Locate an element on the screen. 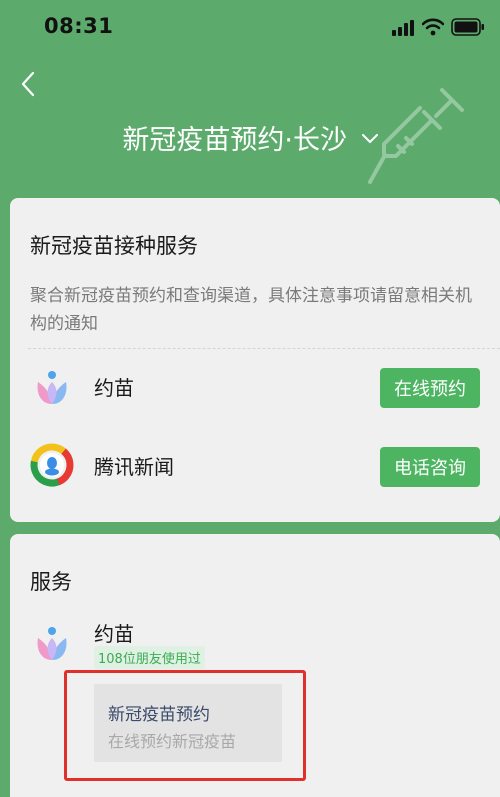 The width and height of the screenshot is (500, 797). back-arrow-icon is located at coordinates (28, 84).